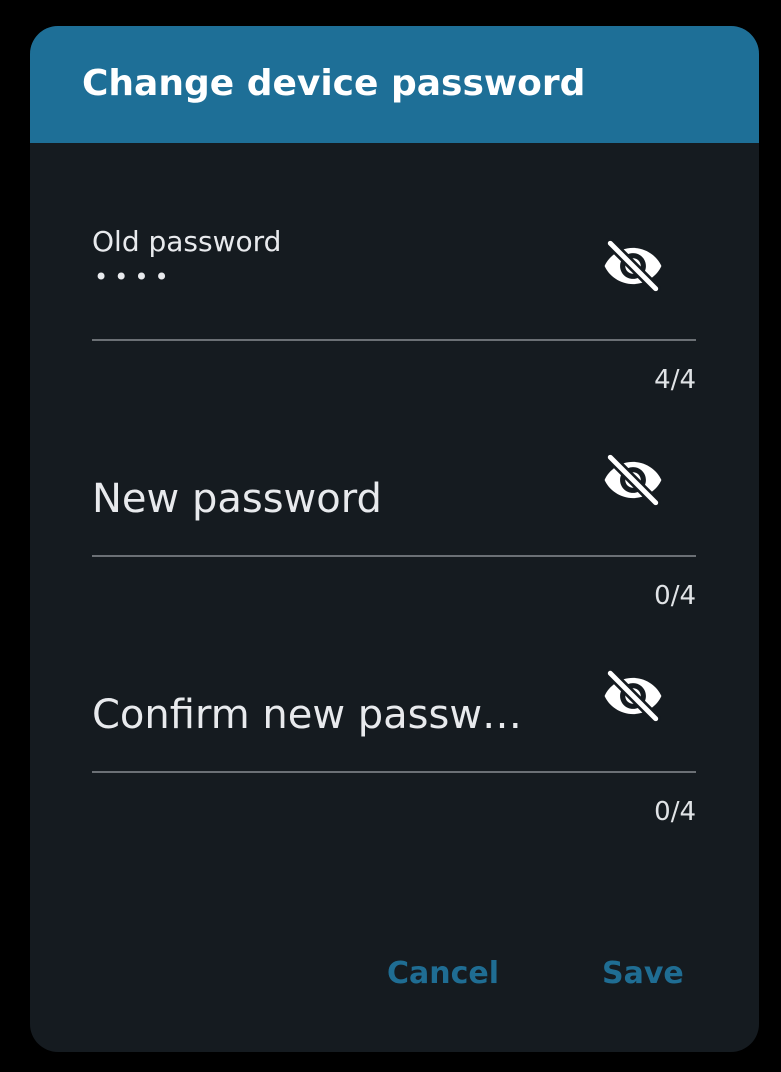  I want to click on dialog-title: Change device password, so click(334, 83).